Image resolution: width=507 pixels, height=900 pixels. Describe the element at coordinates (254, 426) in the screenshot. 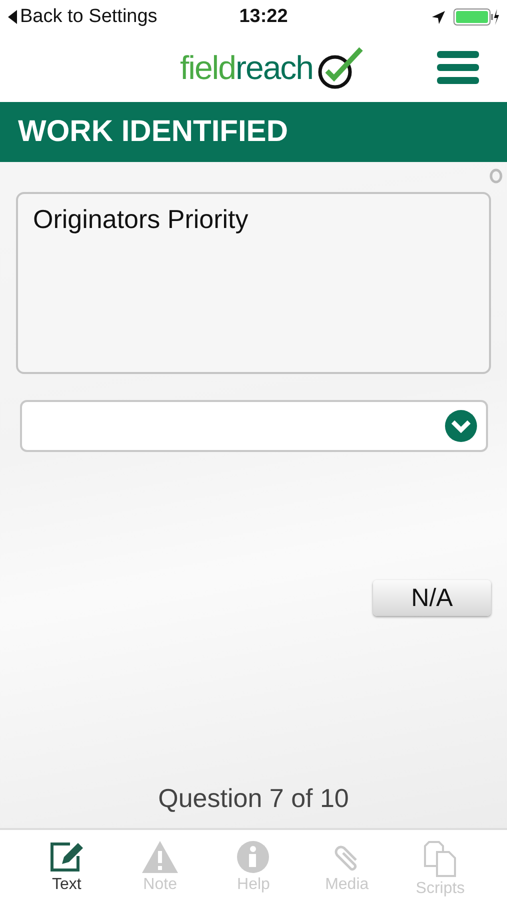

I see `answer-dropdown` at that location.